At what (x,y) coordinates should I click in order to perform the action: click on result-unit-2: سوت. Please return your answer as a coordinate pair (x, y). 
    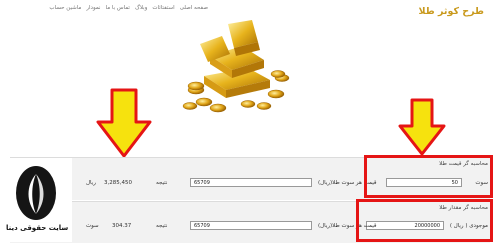
    Looking at the image, I should click on (92, 226).